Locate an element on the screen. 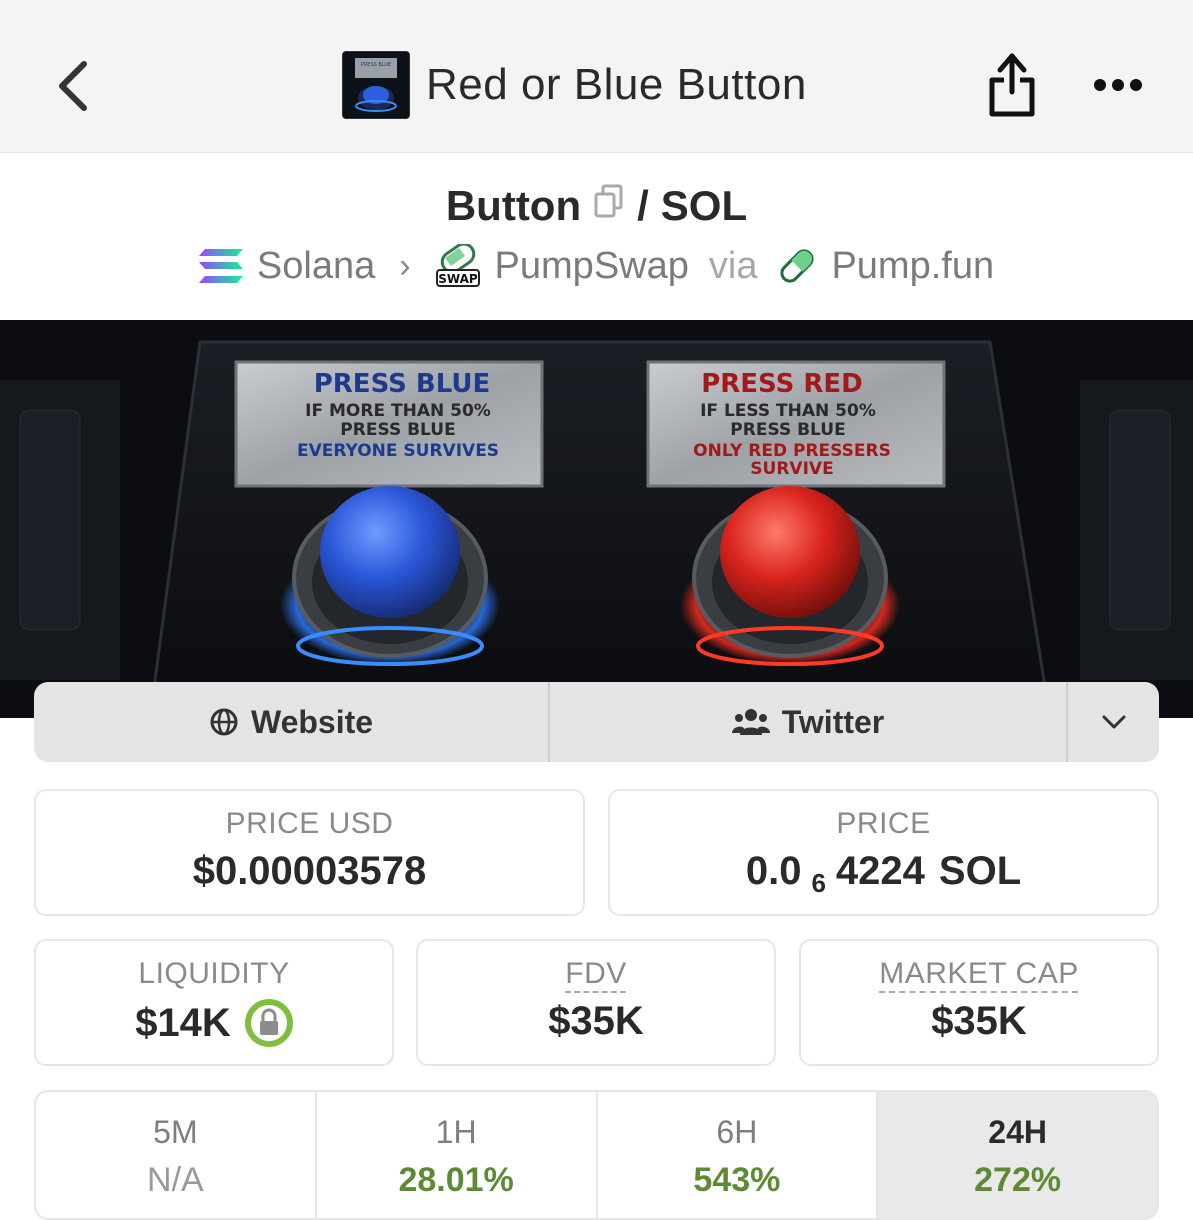 The width and height of the screenshot is (1193, 1220). tab-1h: 1H 28.01% is located at coordinates (457, 1155).